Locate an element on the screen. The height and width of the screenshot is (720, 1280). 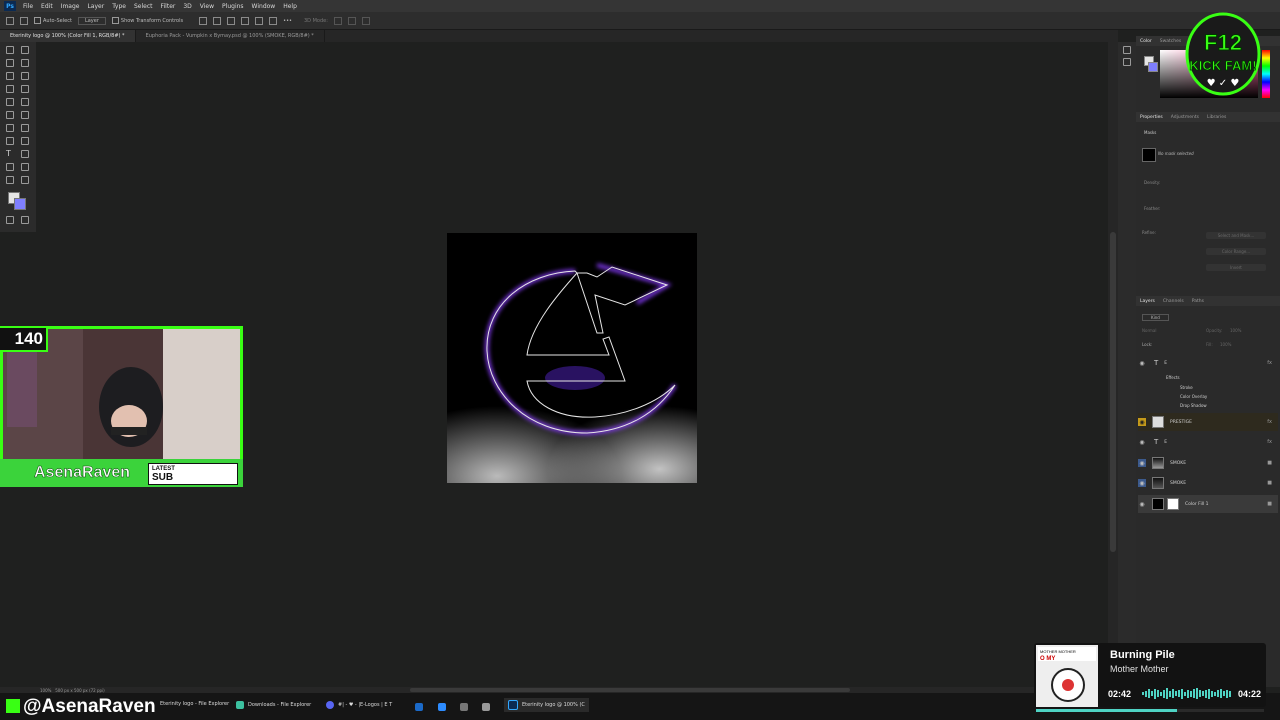
opacity-value: 100% is located at coordinates (1235, 330).